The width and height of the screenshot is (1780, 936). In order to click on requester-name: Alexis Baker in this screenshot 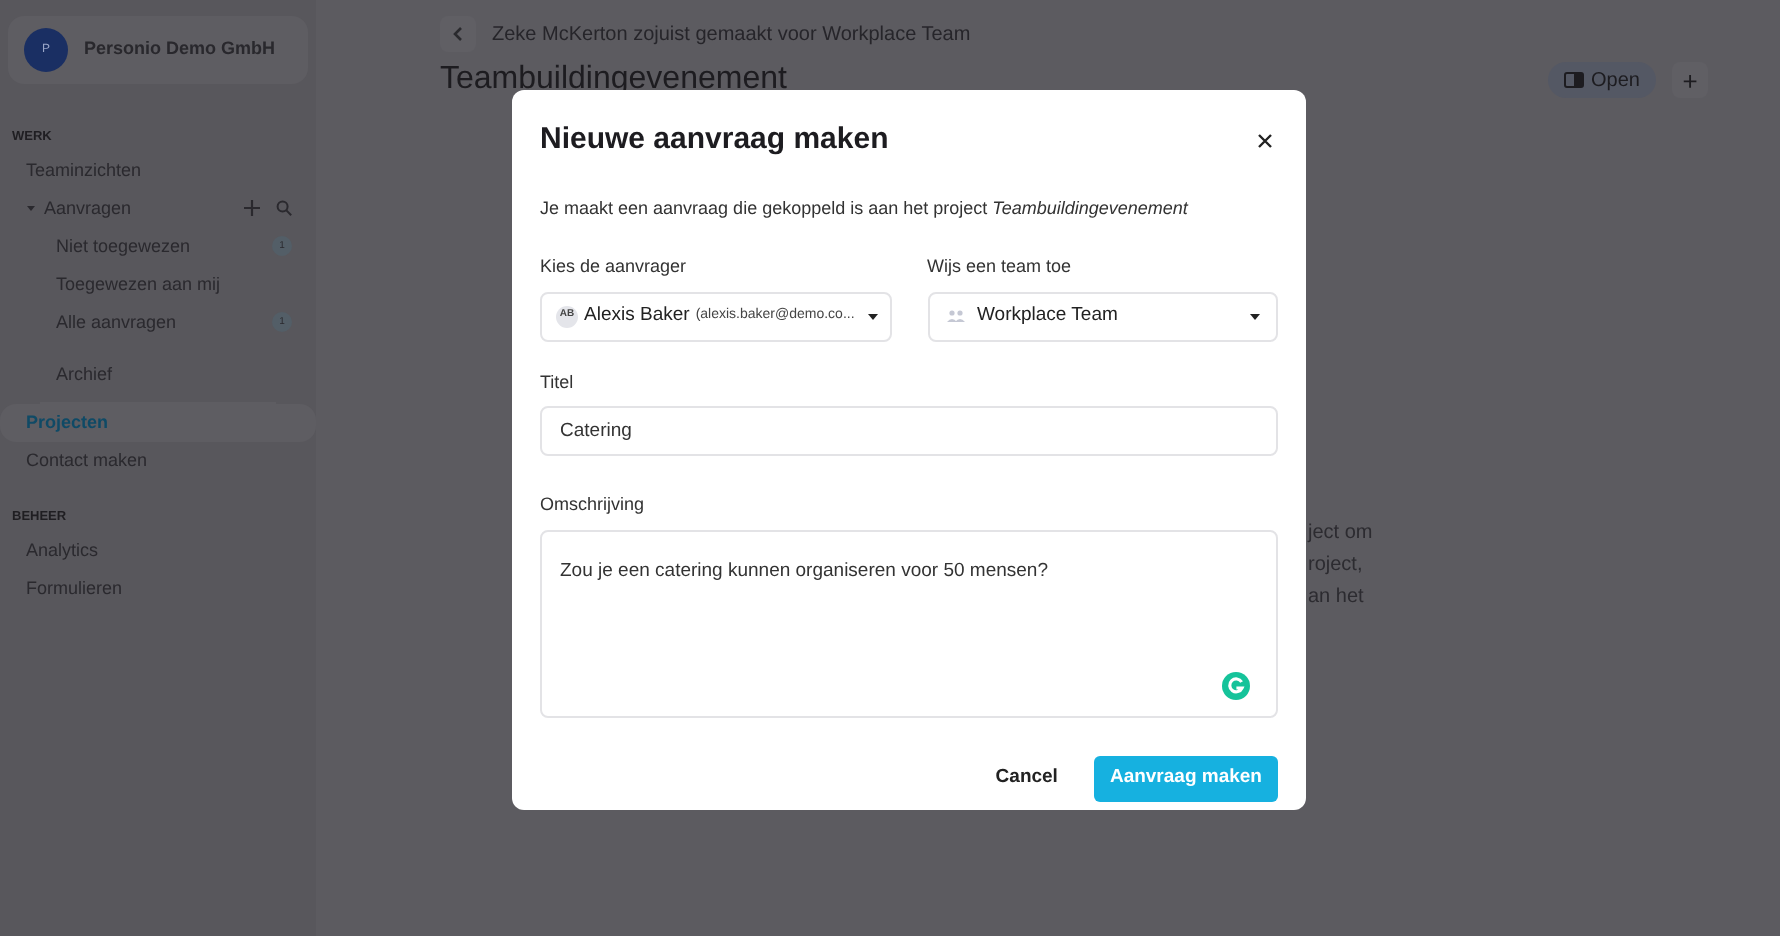, I will do `click(637, 315)`.